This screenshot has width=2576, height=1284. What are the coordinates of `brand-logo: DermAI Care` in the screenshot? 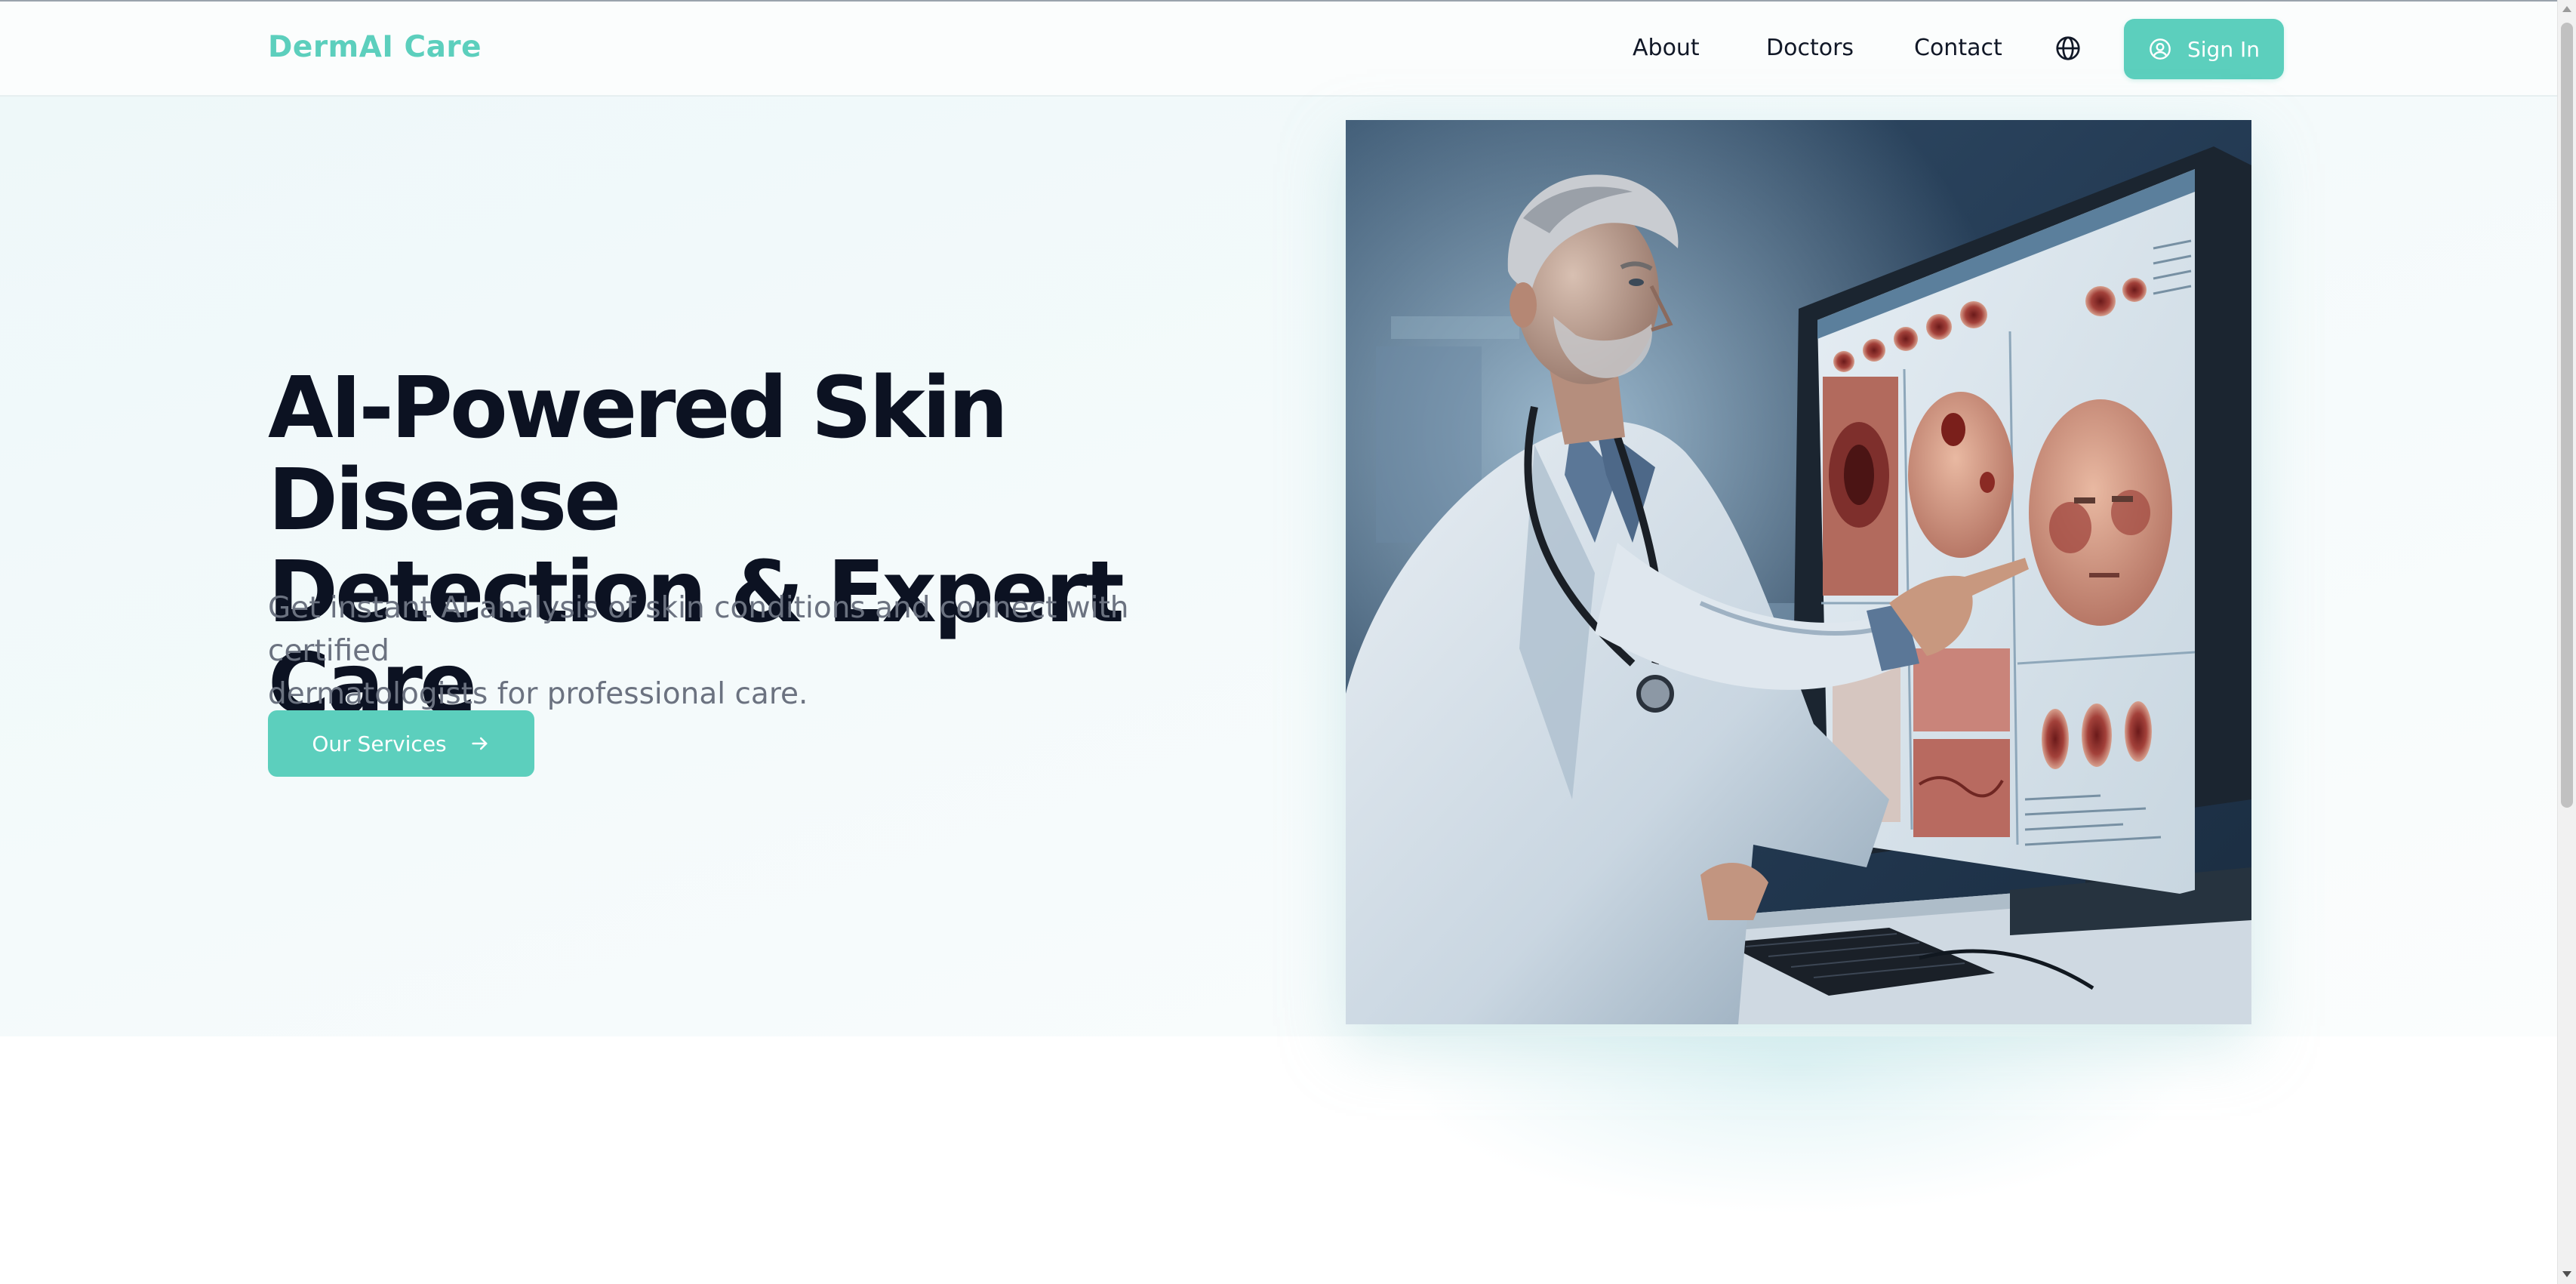 It's located at (375, 47).